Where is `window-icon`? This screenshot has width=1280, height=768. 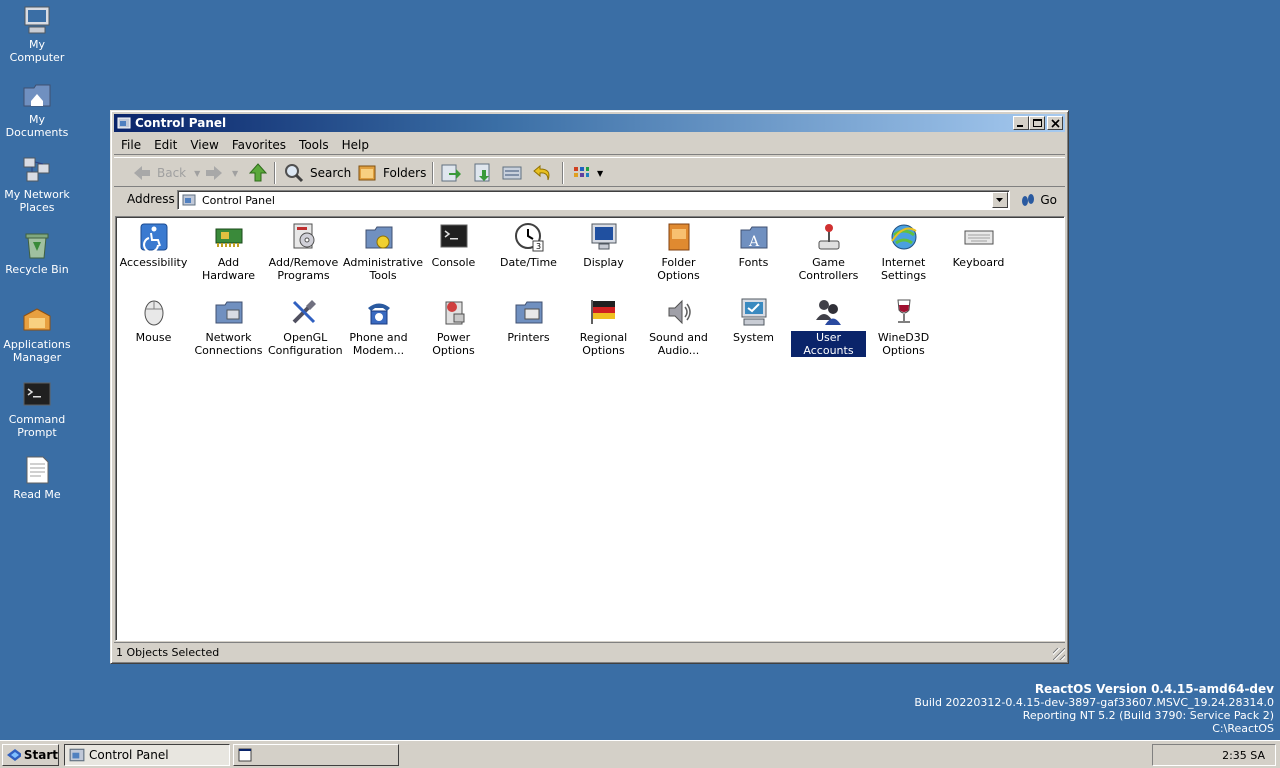 window-icon is located at coordinates (245, 755).